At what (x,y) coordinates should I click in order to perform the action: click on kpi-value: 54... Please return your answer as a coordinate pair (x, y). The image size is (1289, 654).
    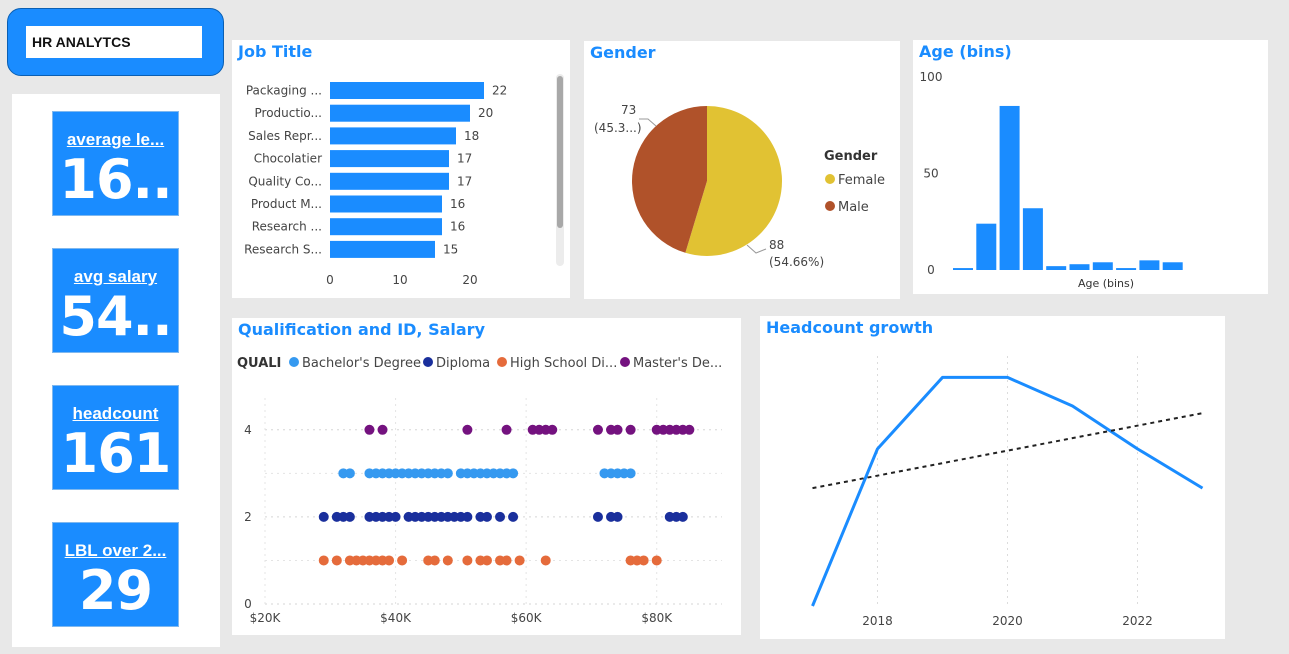
    Looking at the image, I should click on (115, 316).